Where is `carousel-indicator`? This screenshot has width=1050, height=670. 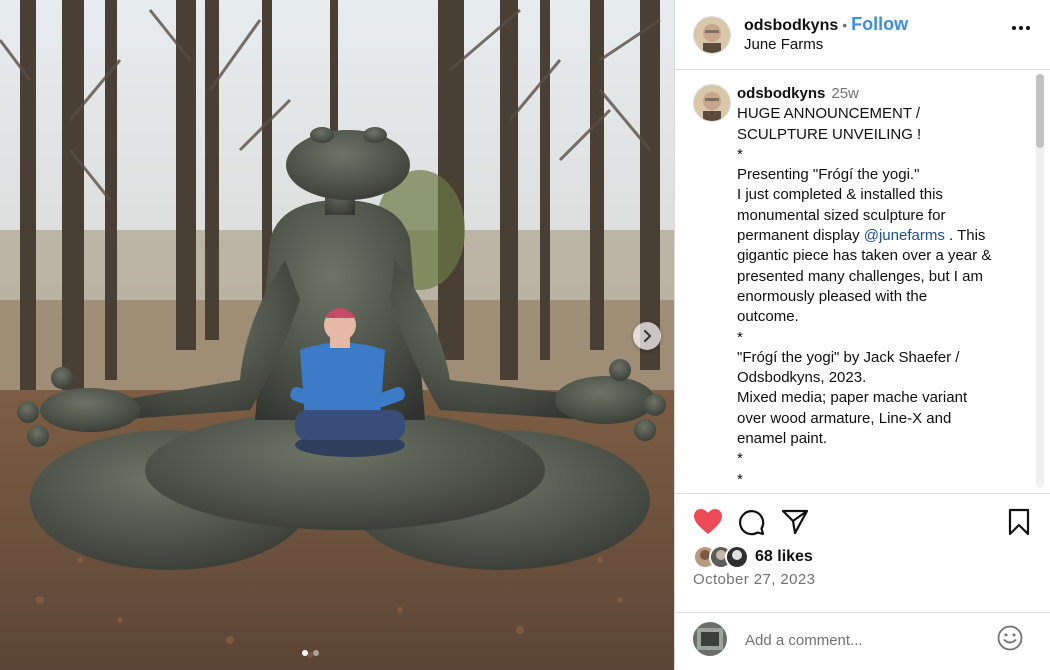 carousel-indicator is located at coordinates (310, 653).